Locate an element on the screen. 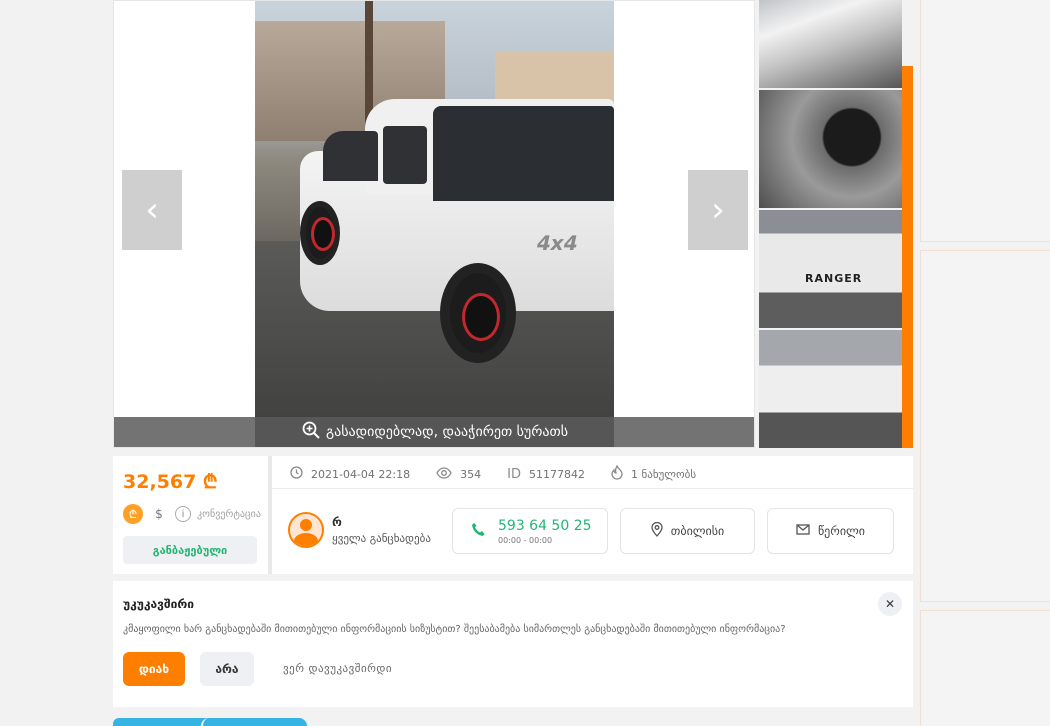 The image size is (1050, 726). meta-watching: 1 ნახულობს is located at coordinates (654, 474).